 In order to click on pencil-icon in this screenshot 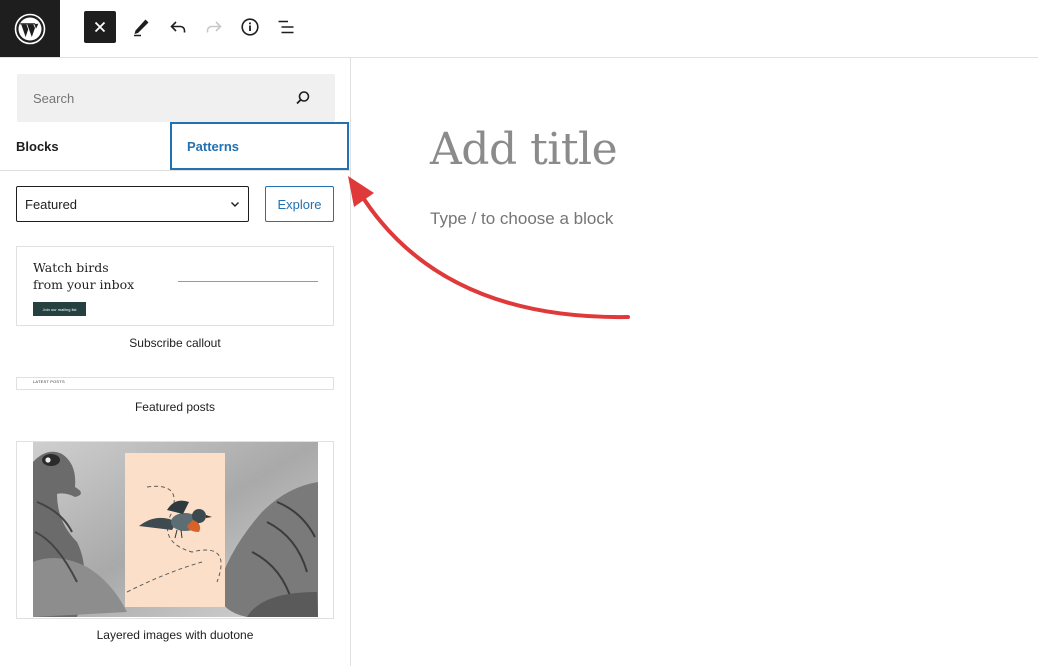, I will do `click(141, 28)`.